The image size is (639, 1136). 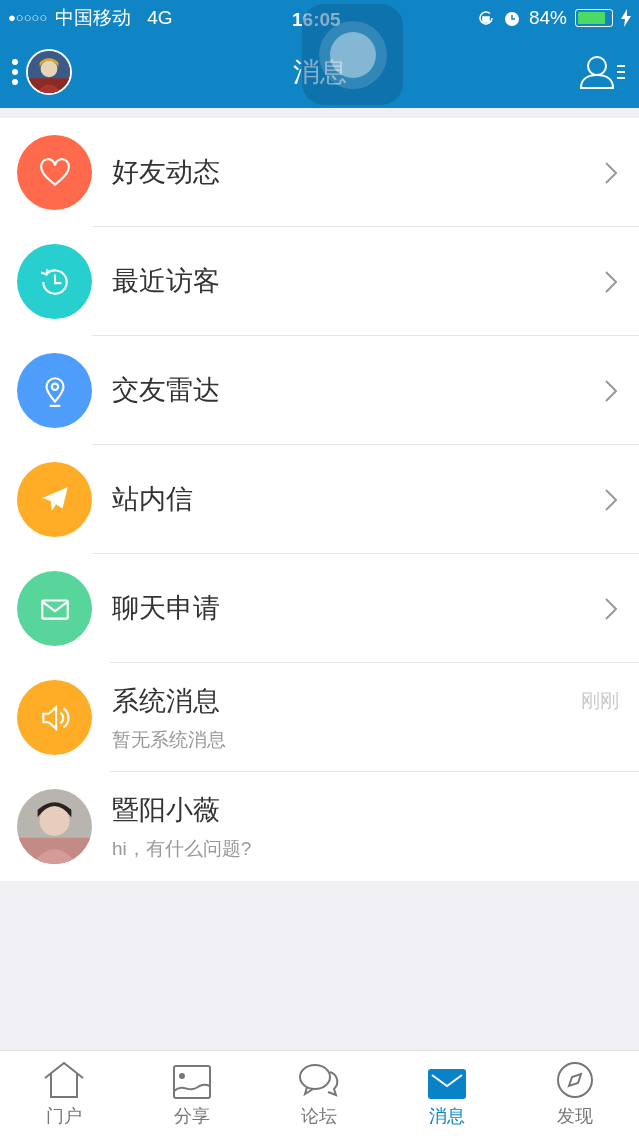 I want to click on tab-bar-item: 门户, so click(x=64, y=1093).